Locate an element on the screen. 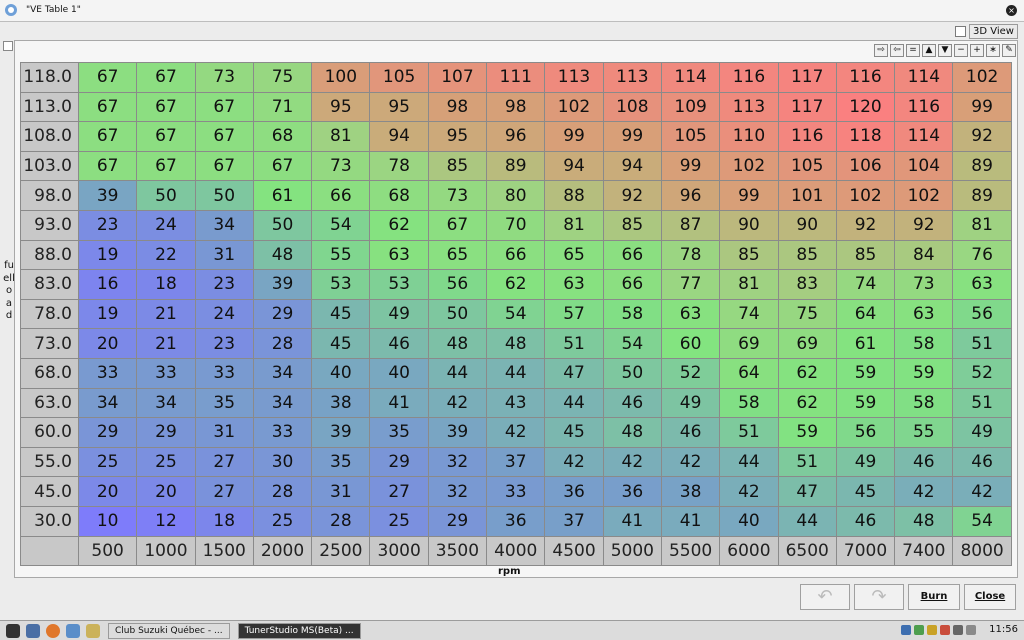 The height and width of the screenshot is (640, 1024). table-cell: 74 is located at coordinates (749, 314).